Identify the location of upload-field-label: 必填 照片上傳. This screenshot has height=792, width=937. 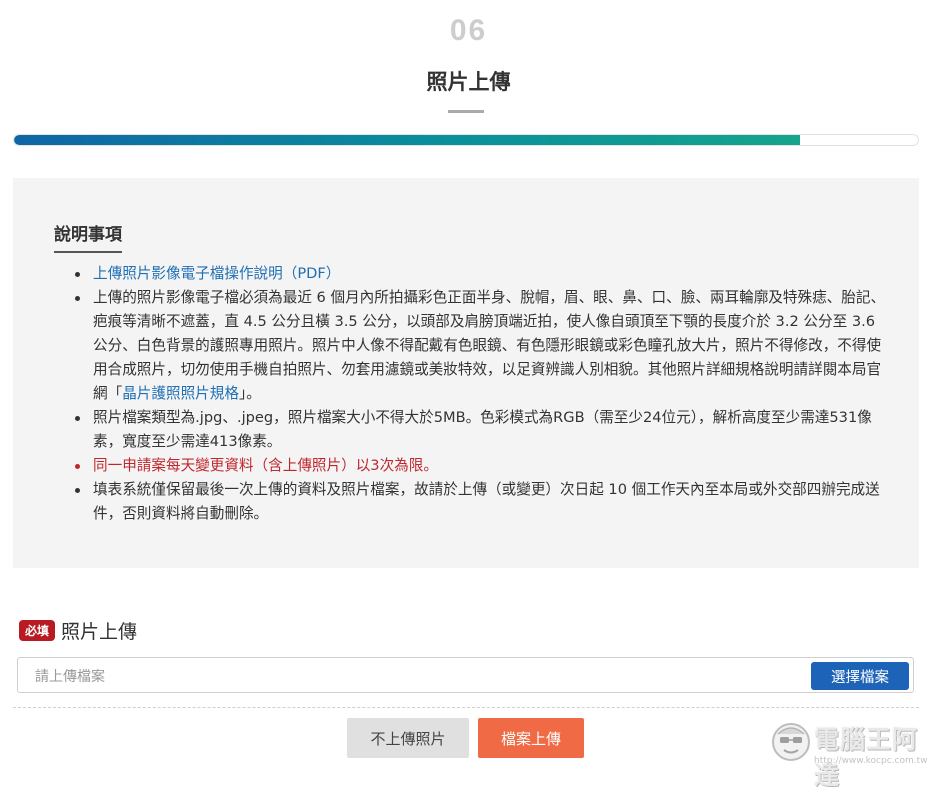
(78, 630).